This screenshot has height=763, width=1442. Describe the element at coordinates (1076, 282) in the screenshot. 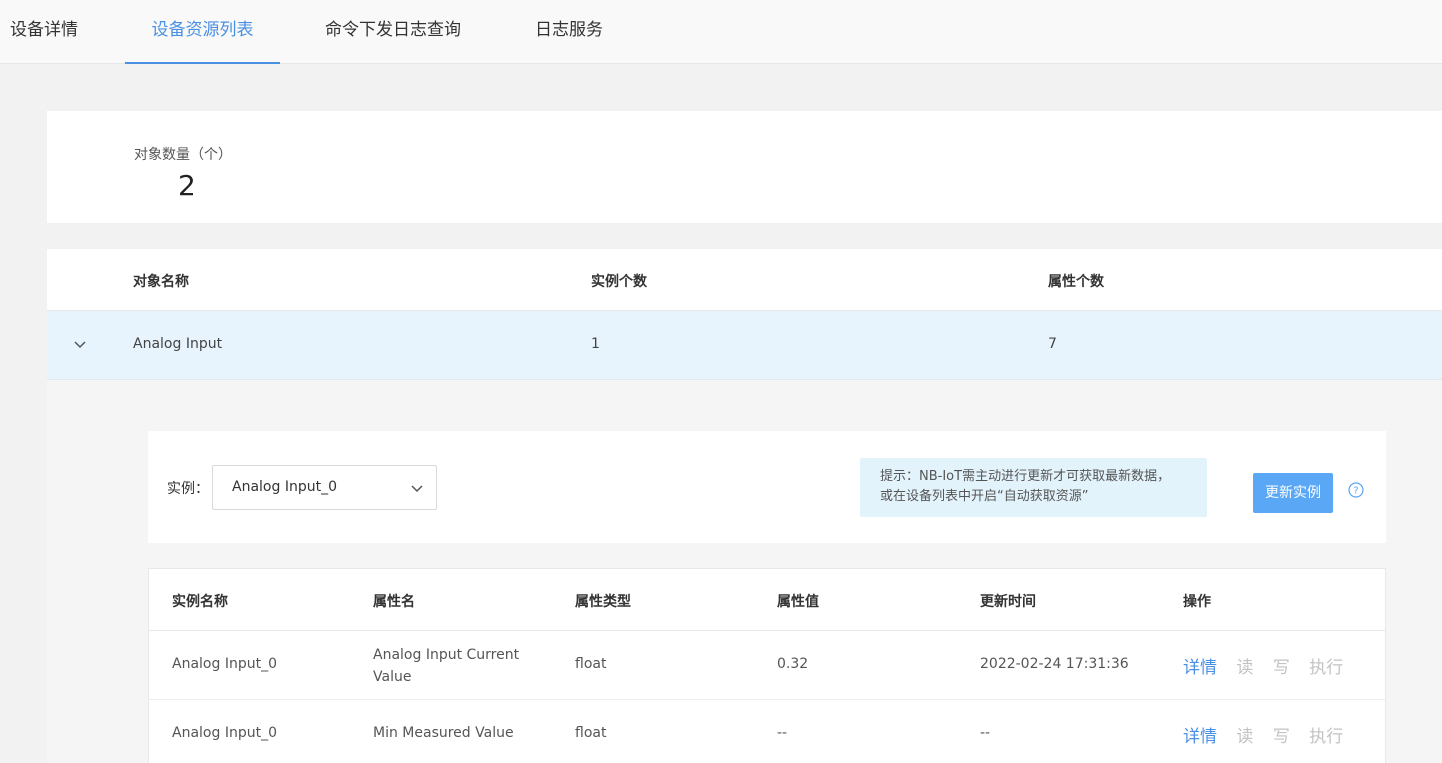

I see `header-attribute-count: 属性个数` at that location.